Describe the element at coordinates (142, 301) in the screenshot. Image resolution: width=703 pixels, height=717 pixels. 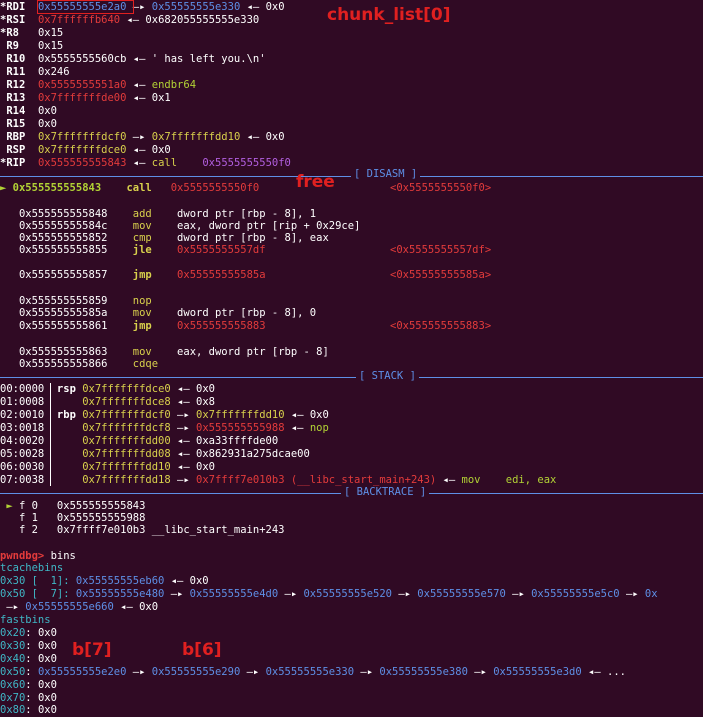
I see `mnemonic: nop` at that location.